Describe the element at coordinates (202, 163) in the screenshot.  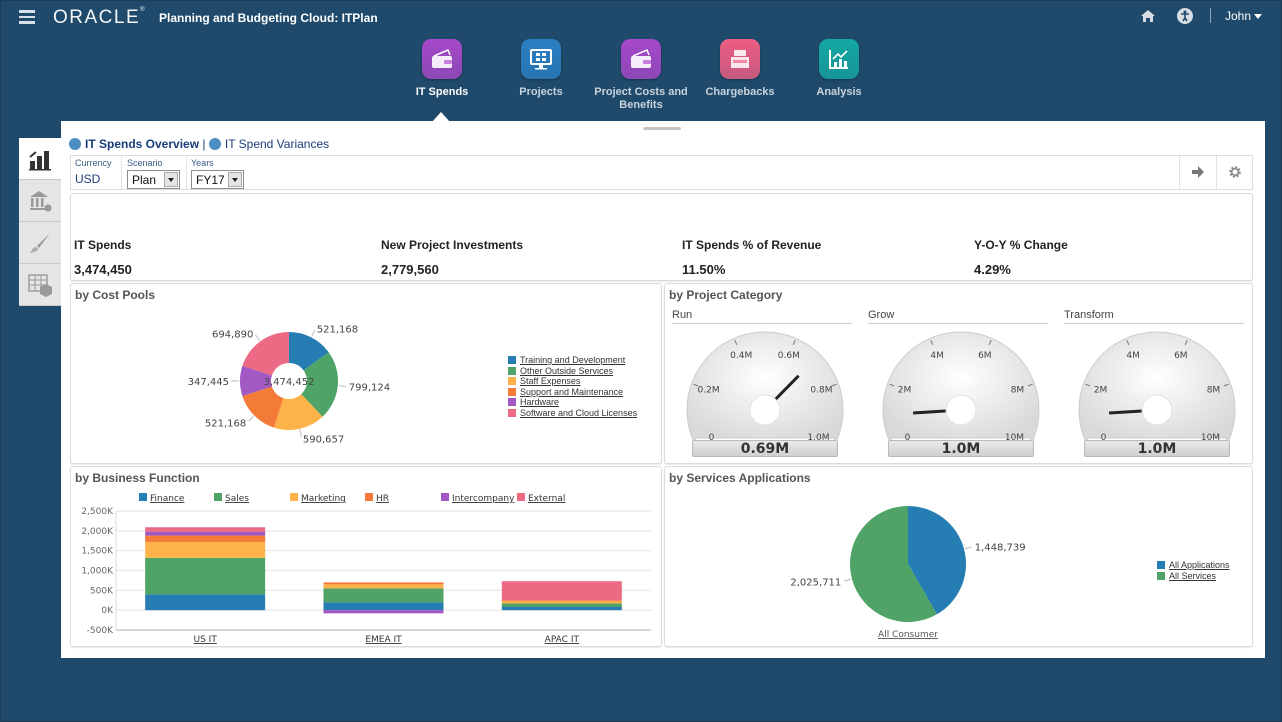
I see `years-label: Years` at that location.